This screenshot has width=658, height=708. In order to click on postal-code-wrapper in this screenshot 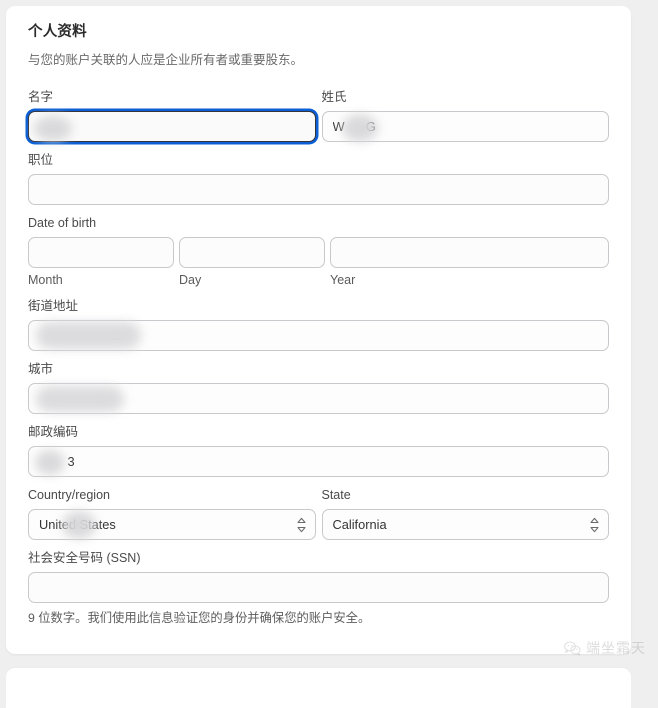, I will do `click(318, 462)`.